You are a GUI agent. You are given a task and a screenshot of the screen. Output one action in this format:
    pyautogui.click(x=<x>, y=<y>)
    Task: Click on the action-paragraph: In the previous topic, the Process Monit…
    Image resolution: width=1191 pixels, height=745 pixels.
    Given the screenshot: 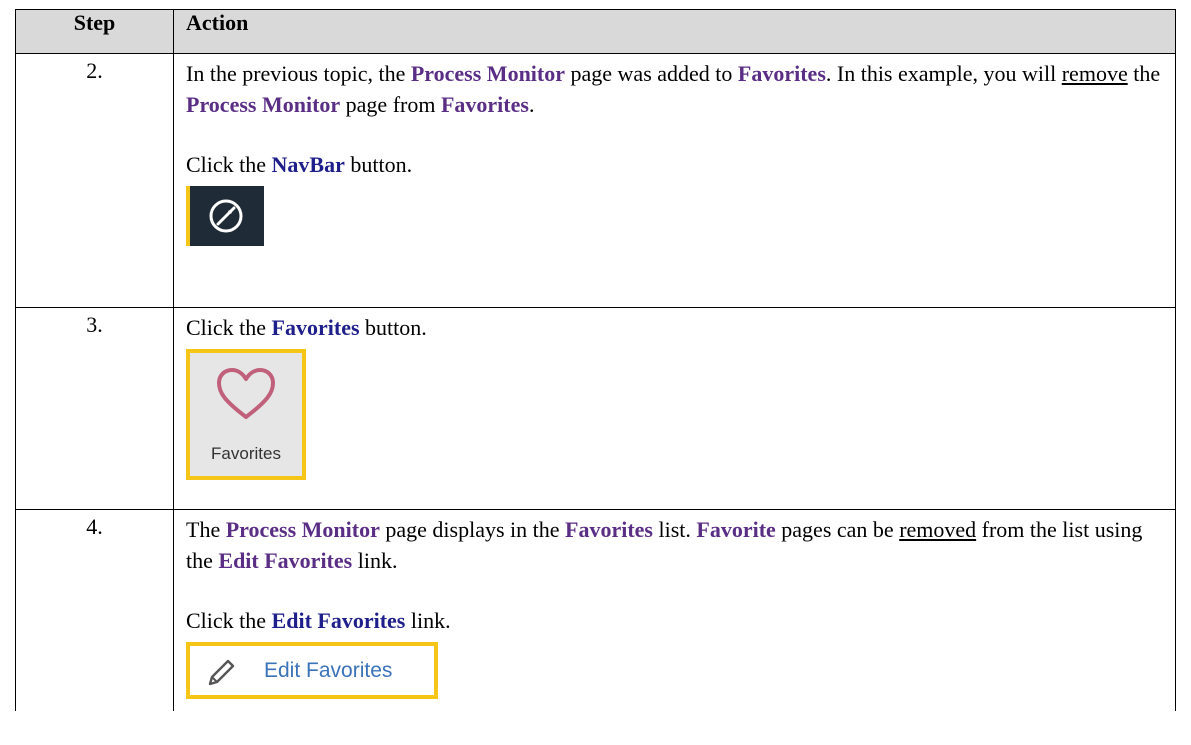 What is the action you would take?
    pyautogui.click(x=673, y=89)
    